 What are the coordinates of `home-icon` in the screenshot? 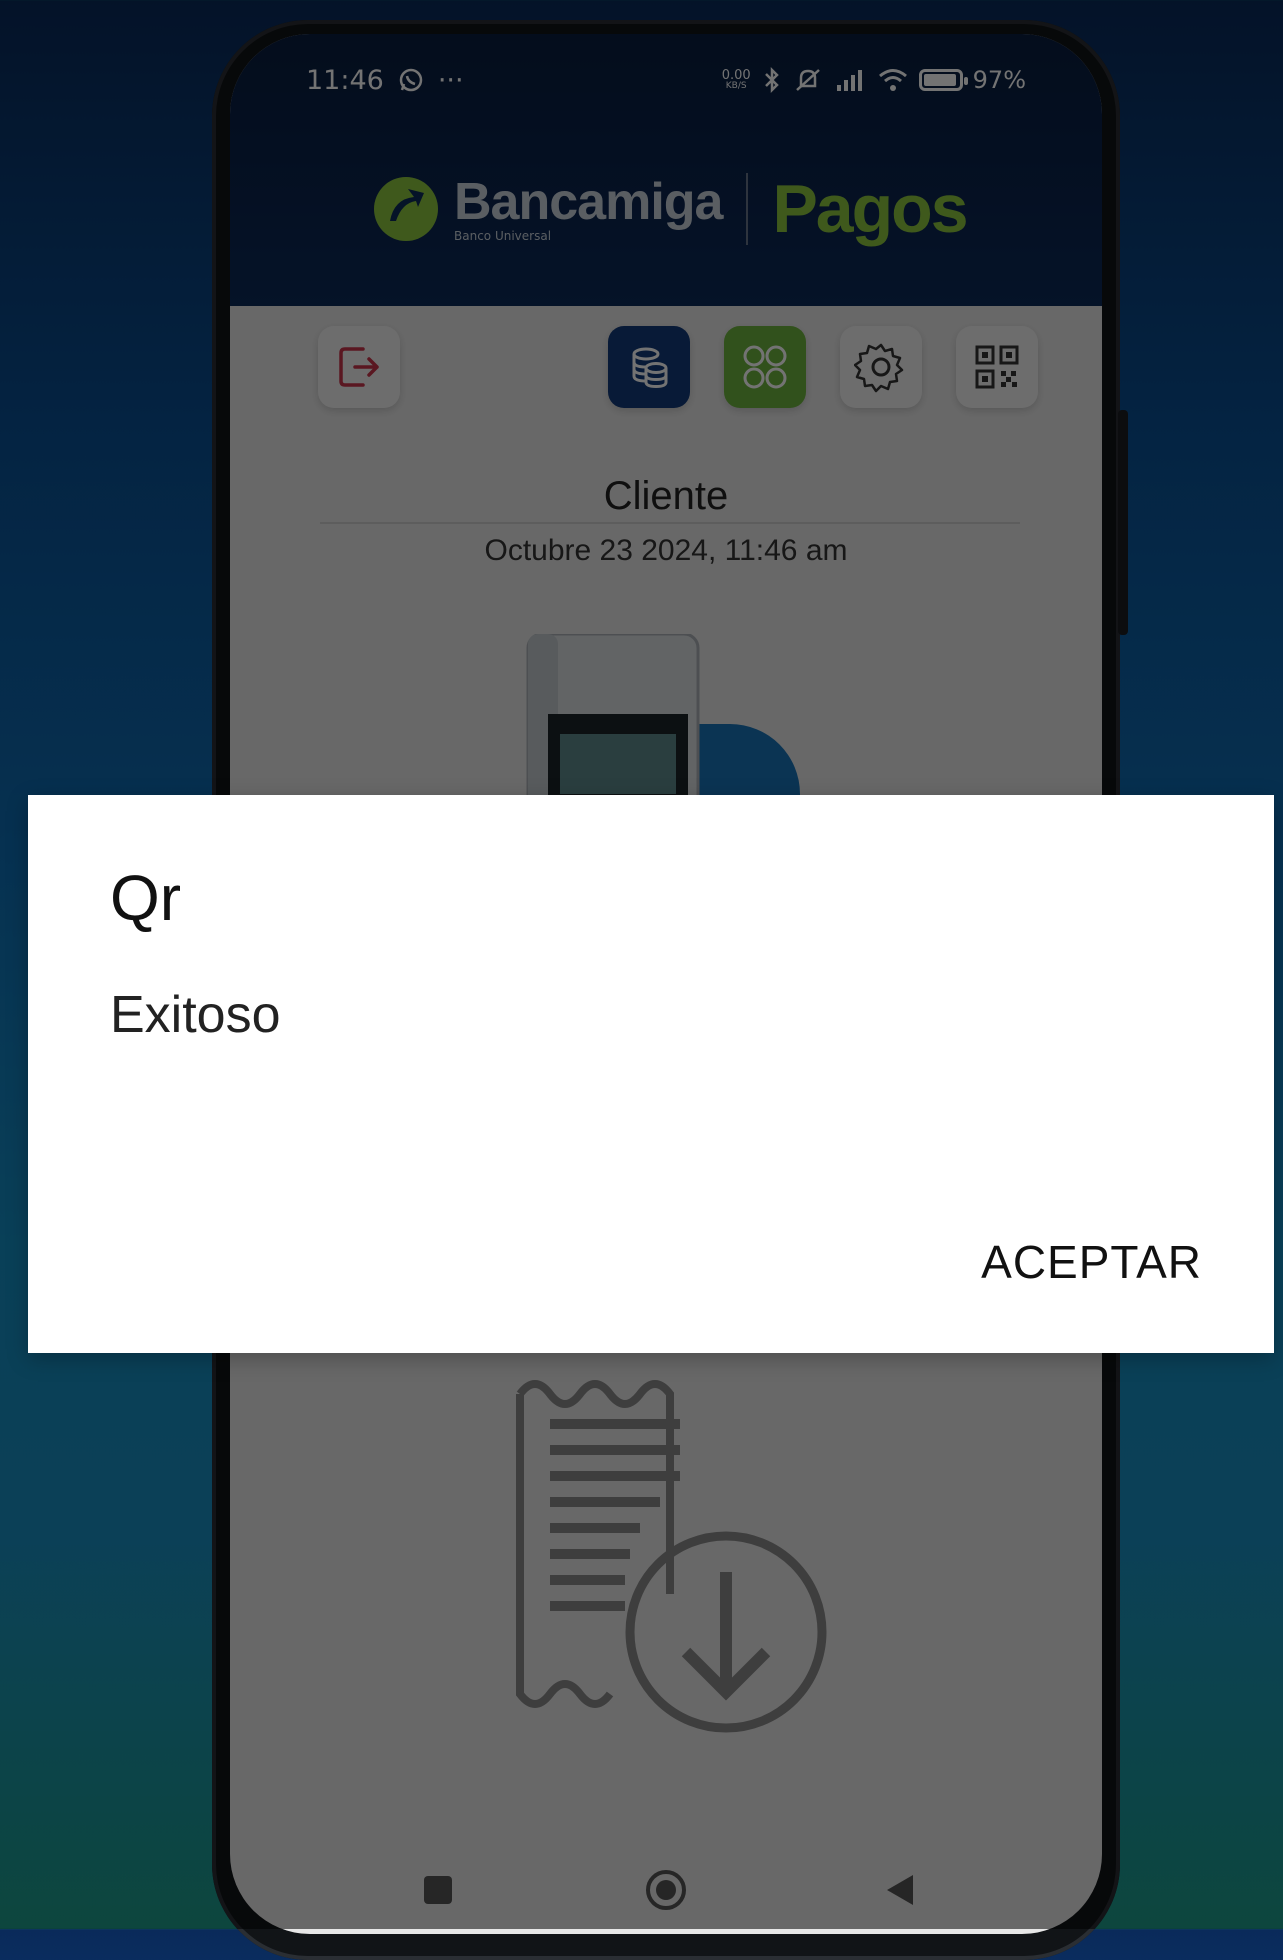 It's located at (666, 1890).